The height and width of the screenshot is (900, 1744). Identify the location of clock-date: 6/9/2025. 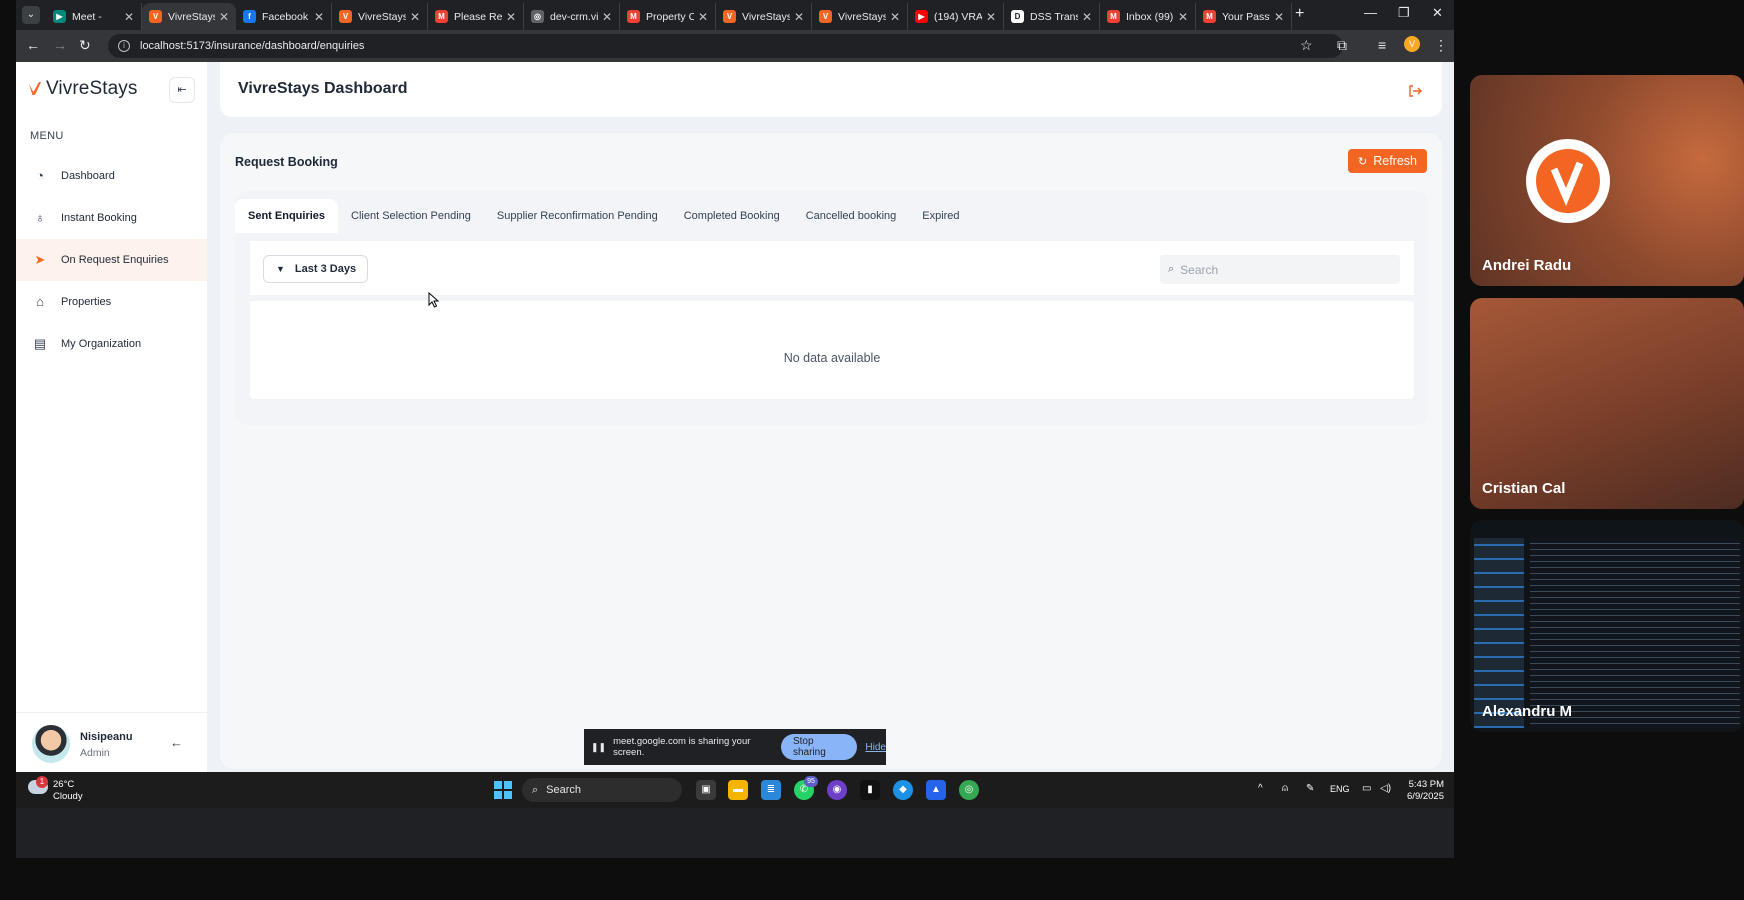
(1418, 796).